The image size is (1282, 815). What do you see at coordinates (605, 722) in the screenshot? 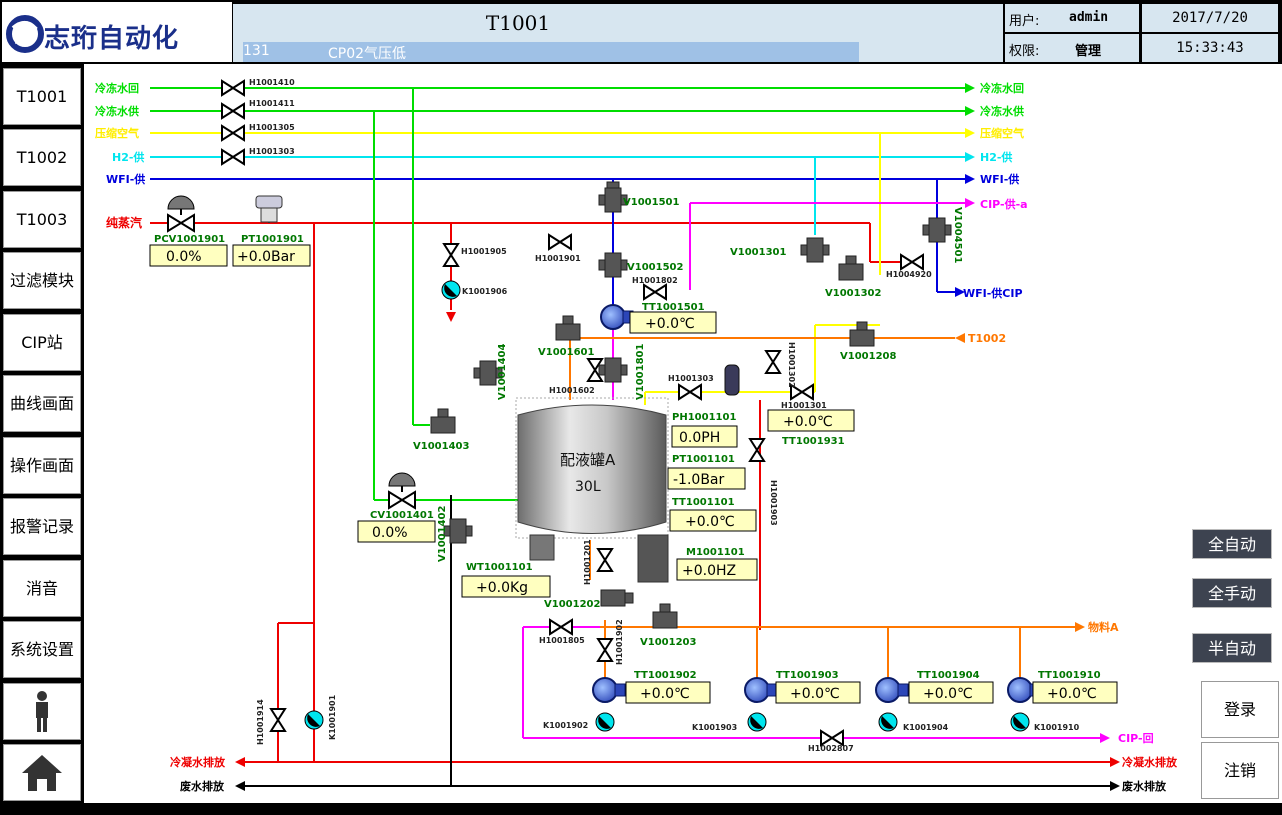
I see `trap-k1001902` at bounding box center [605, 722].